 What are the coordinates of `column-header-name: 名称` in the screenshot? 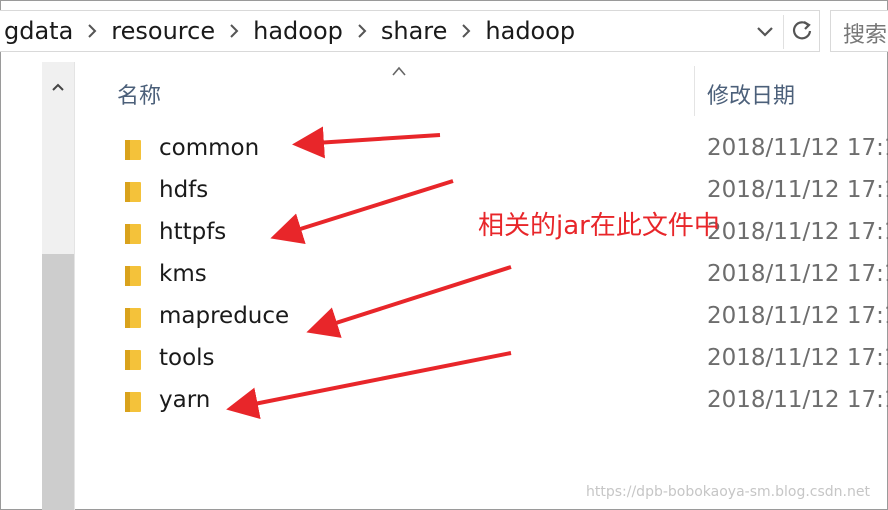 It's located at (139, 94).